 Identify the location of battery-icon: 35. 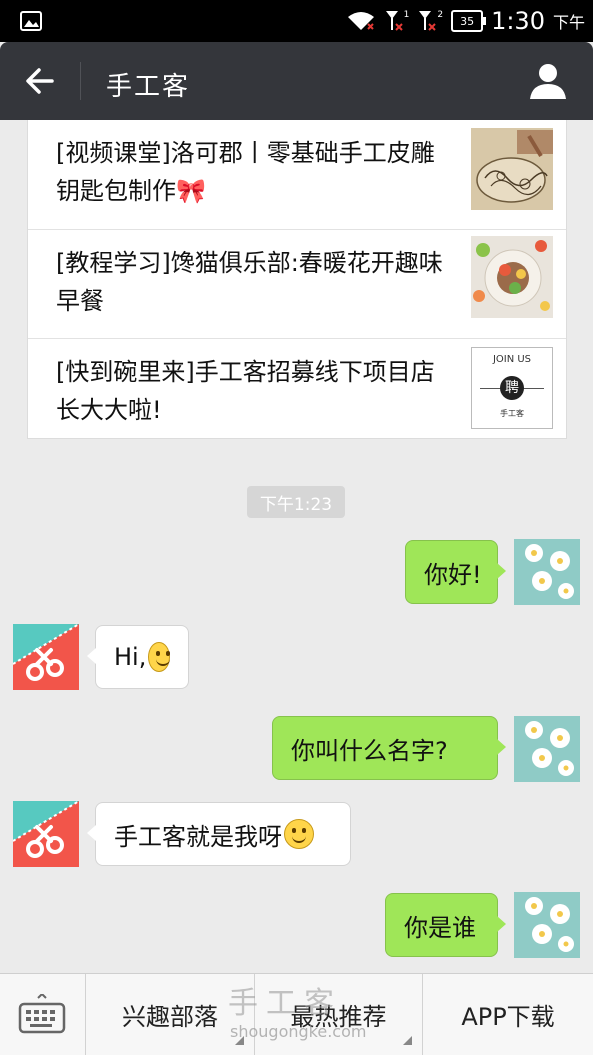
(469, 21).